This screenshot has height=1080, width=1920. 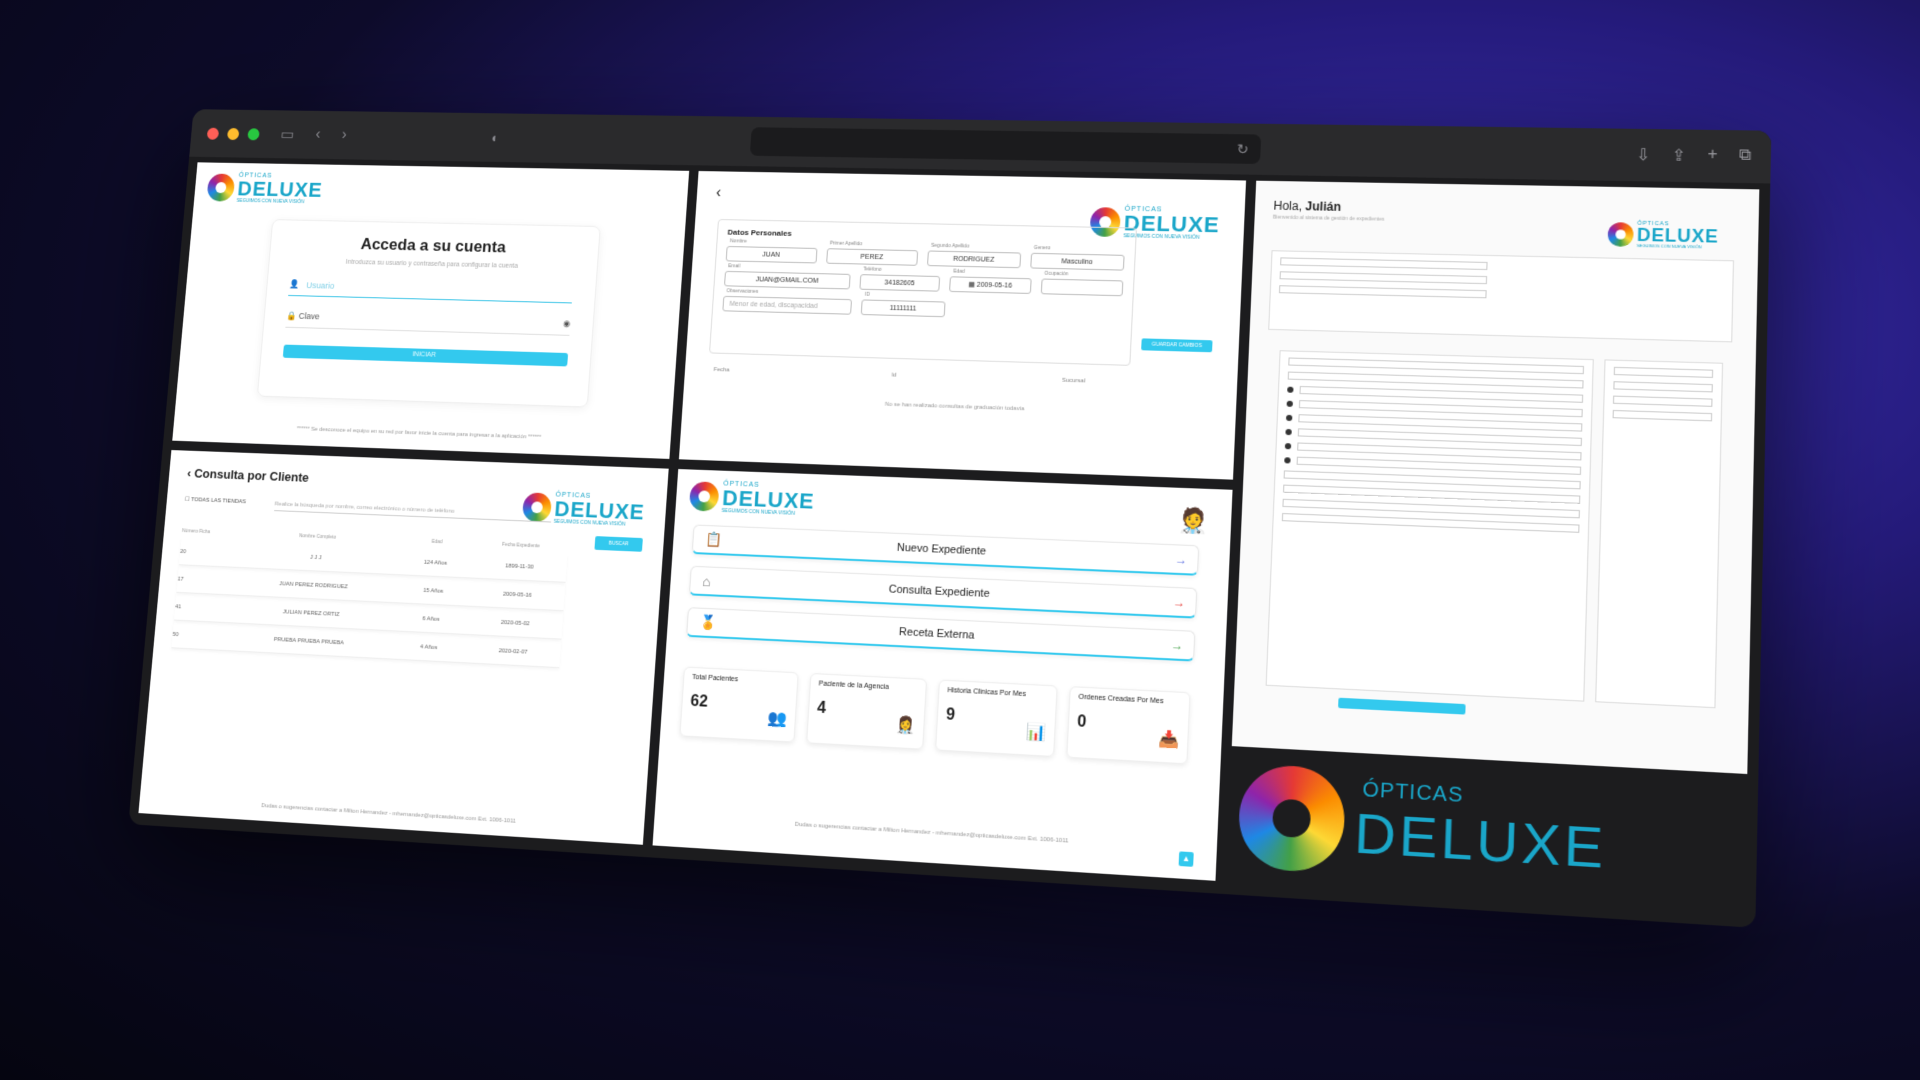 I want to click on observaciones-field: Observaciones Menor de edad, discapacidad, so click(x=787, y=301).